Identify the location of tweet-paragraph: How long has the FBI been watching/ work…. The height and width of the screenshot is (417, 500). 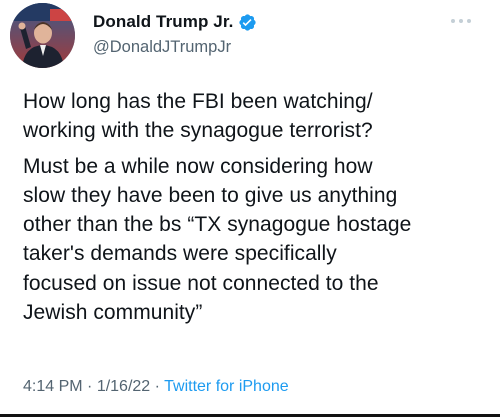
(198, 116).